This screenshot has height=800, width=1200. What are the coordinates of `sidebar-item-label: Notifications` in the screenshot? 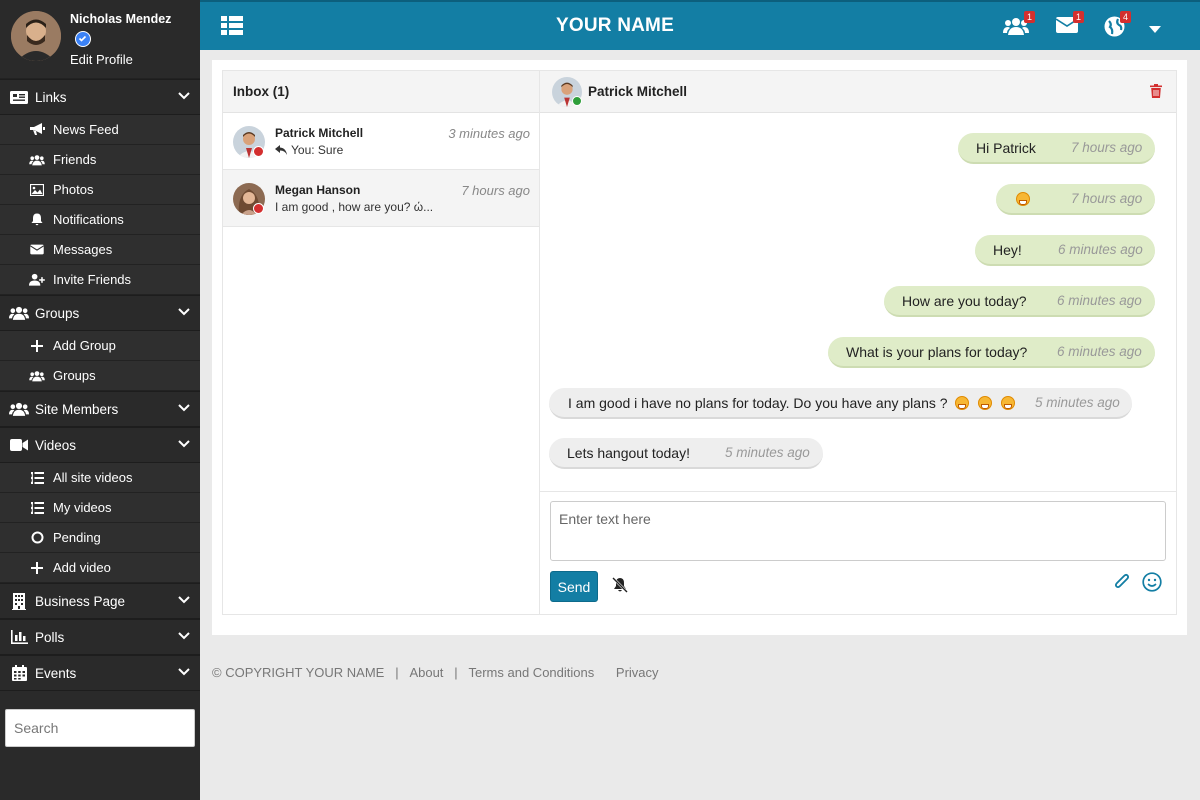 It's located at (88, 219).